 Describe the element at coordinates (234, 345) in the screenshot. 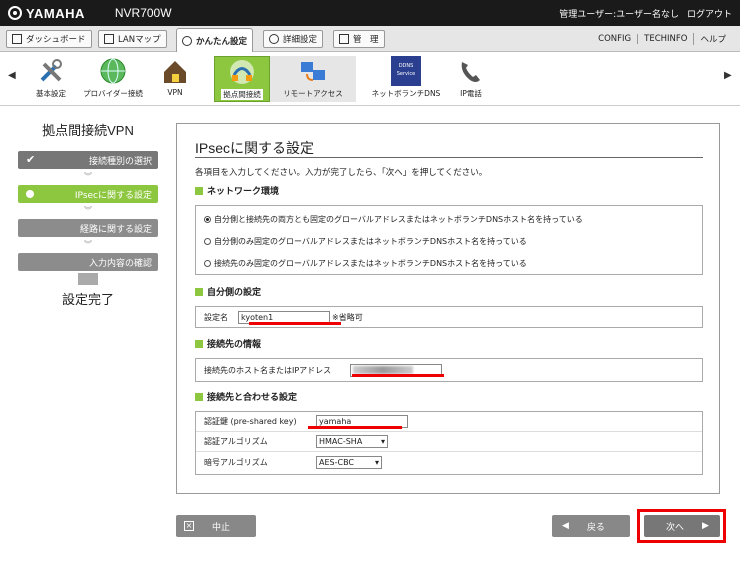

I see `section-peer-heading-text: 接続先の情報` at that location.